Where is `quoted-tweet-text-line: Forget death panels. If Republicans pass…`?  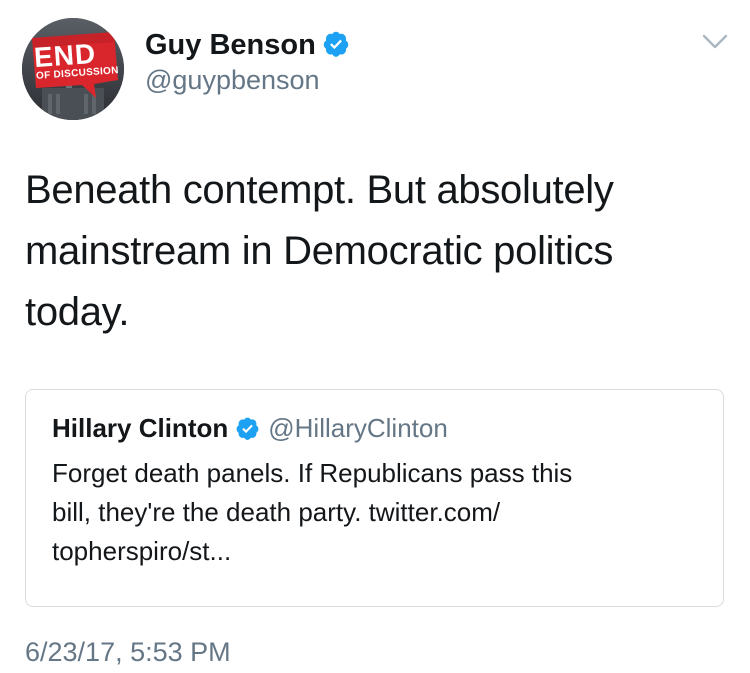 quoted-tweet-text-line: Forget death panels. If Republicans pass… is located at coordinates (312, 473).